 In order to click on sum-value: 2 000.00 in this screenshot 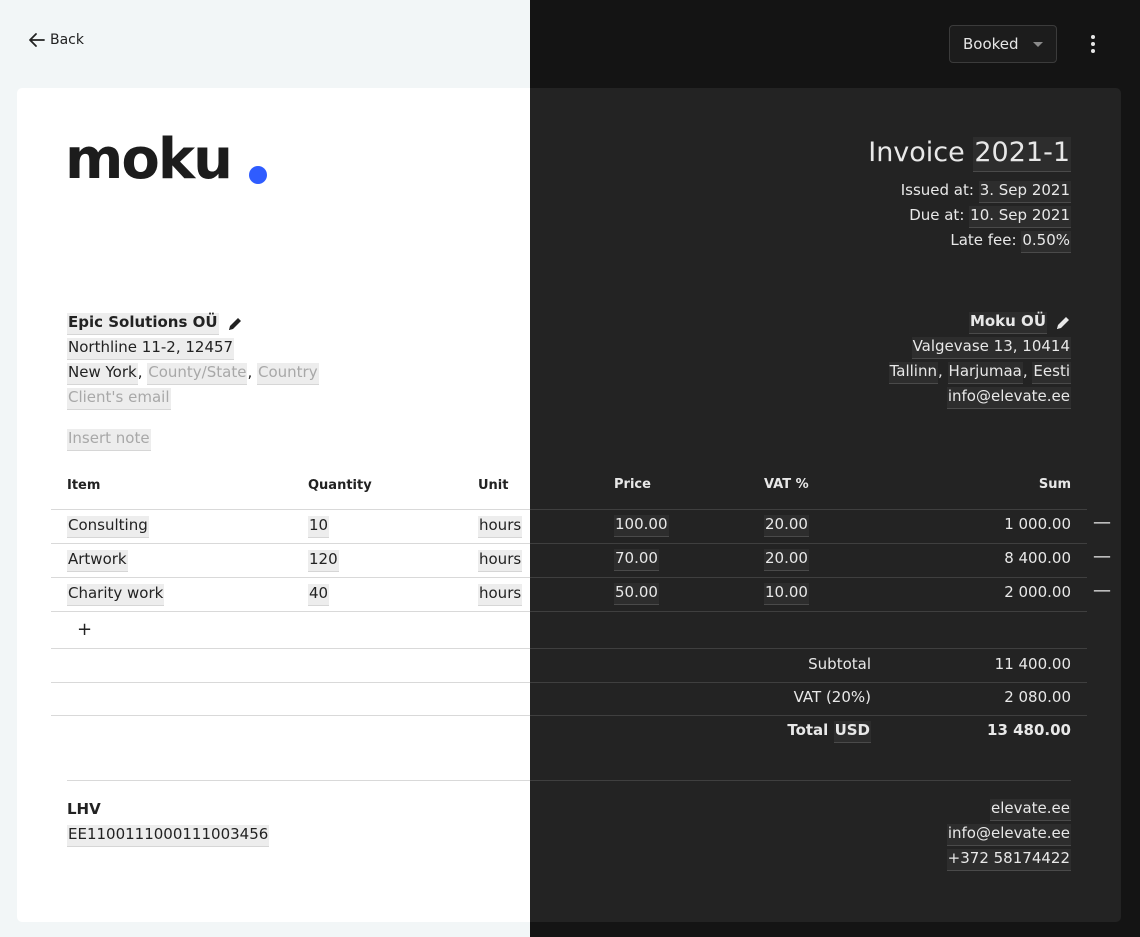, I will do `click(1037, 592)`.